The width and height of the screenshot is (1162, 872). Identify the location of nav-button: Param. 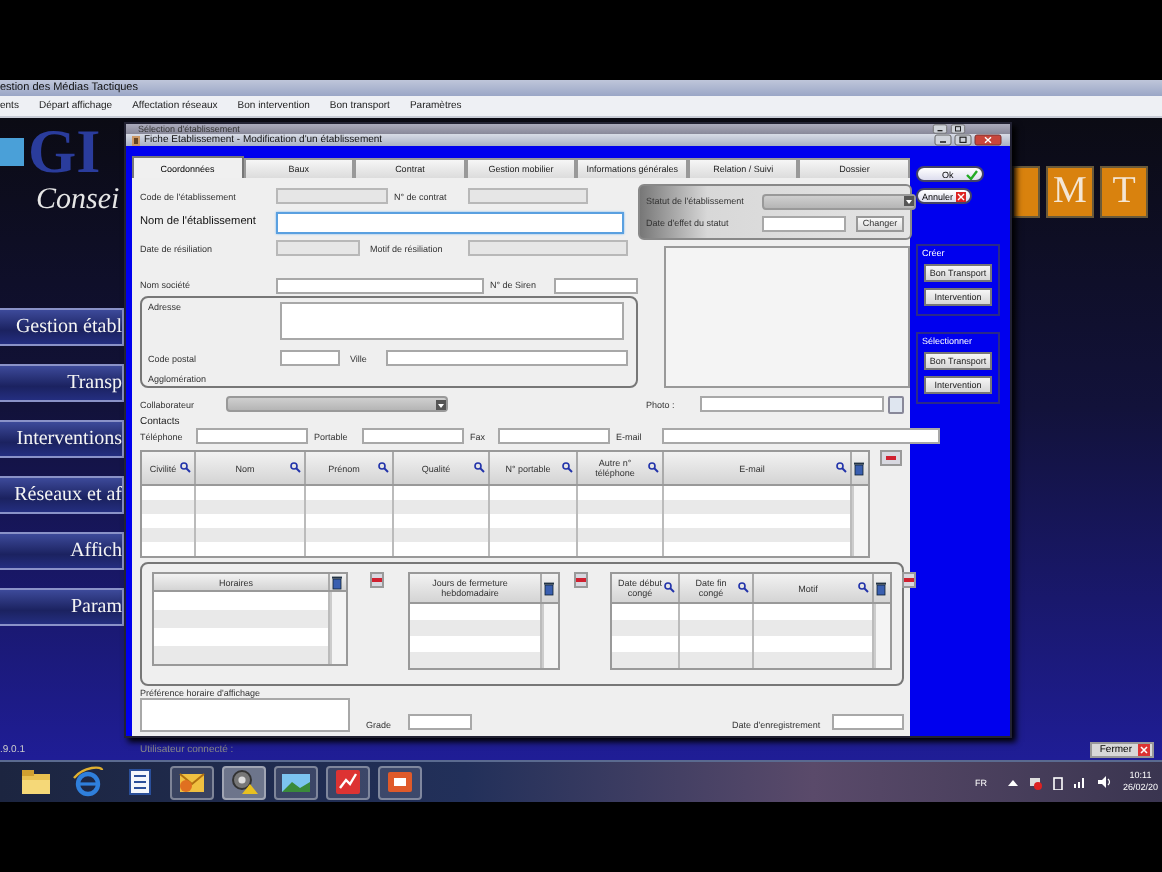
(62, 607).